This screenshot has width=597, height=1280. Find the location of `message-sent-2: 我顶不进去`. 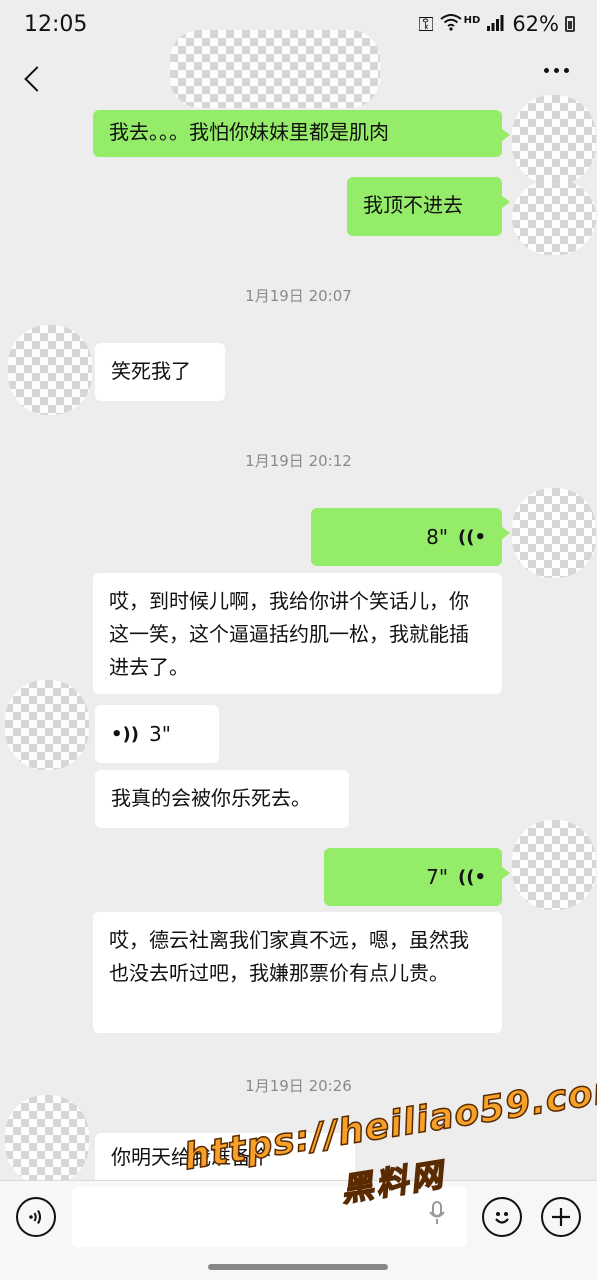

message-sent-2: 我顶不进去 is located at coordinates (428, 206).